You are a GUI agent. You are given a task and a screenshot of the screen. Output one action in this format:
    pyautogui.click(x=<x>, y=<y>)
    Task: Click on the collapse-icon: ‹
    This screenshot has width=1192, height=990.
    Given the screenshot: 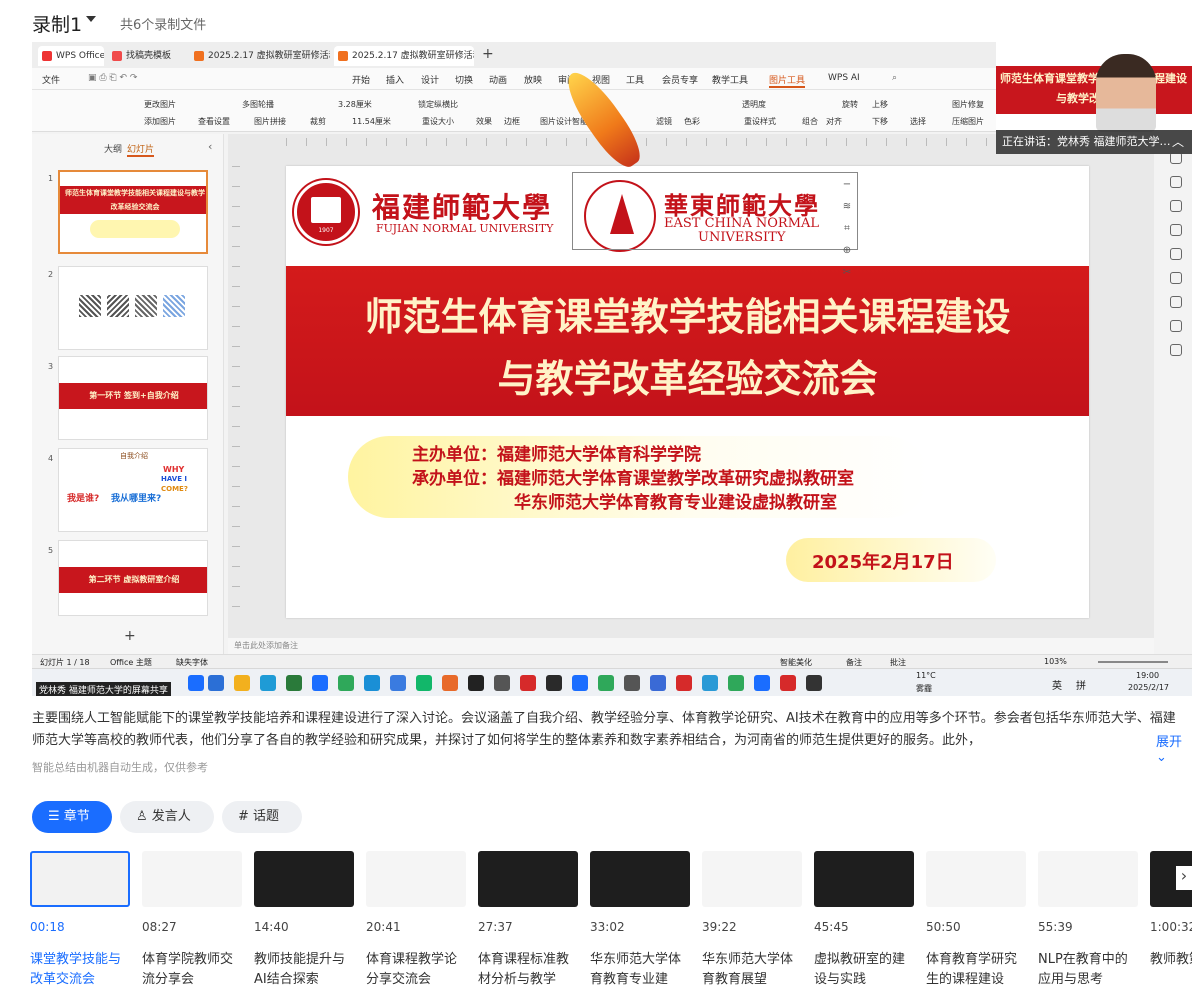 What is the action you would take?
    pyautogui.click(x=210, y=146)
    